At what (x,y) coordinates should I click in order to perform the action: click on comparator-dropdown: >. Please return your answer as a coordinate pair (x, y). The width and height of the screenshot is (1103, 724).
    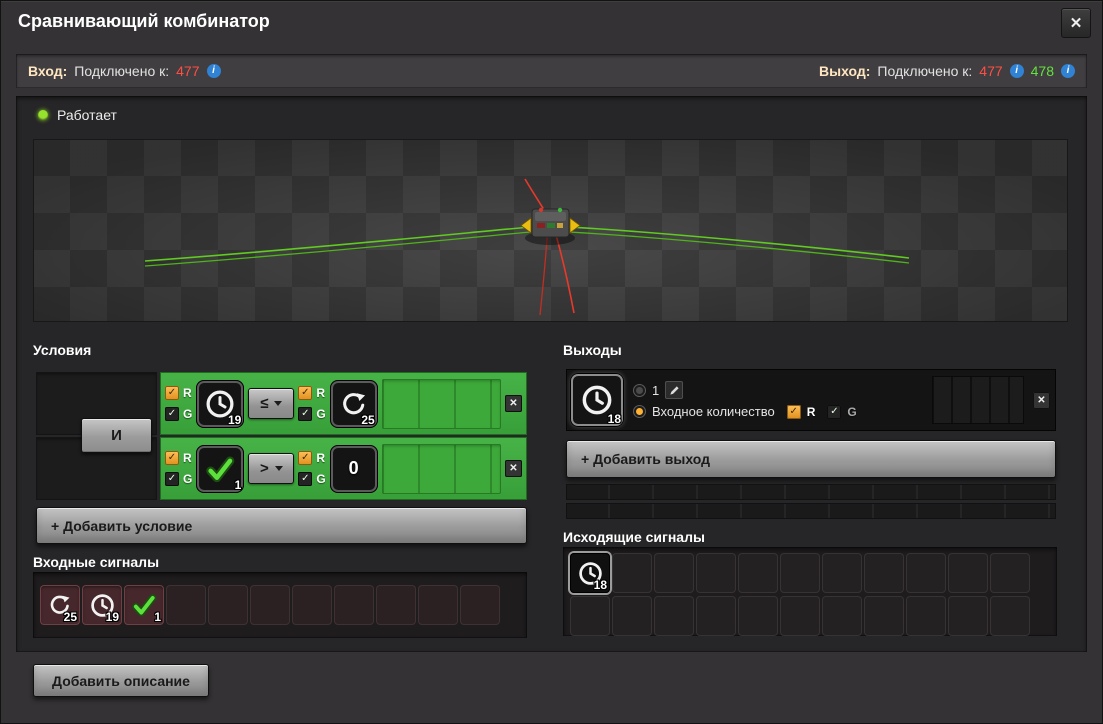
    Looking at the image, I should click on (271, 468).